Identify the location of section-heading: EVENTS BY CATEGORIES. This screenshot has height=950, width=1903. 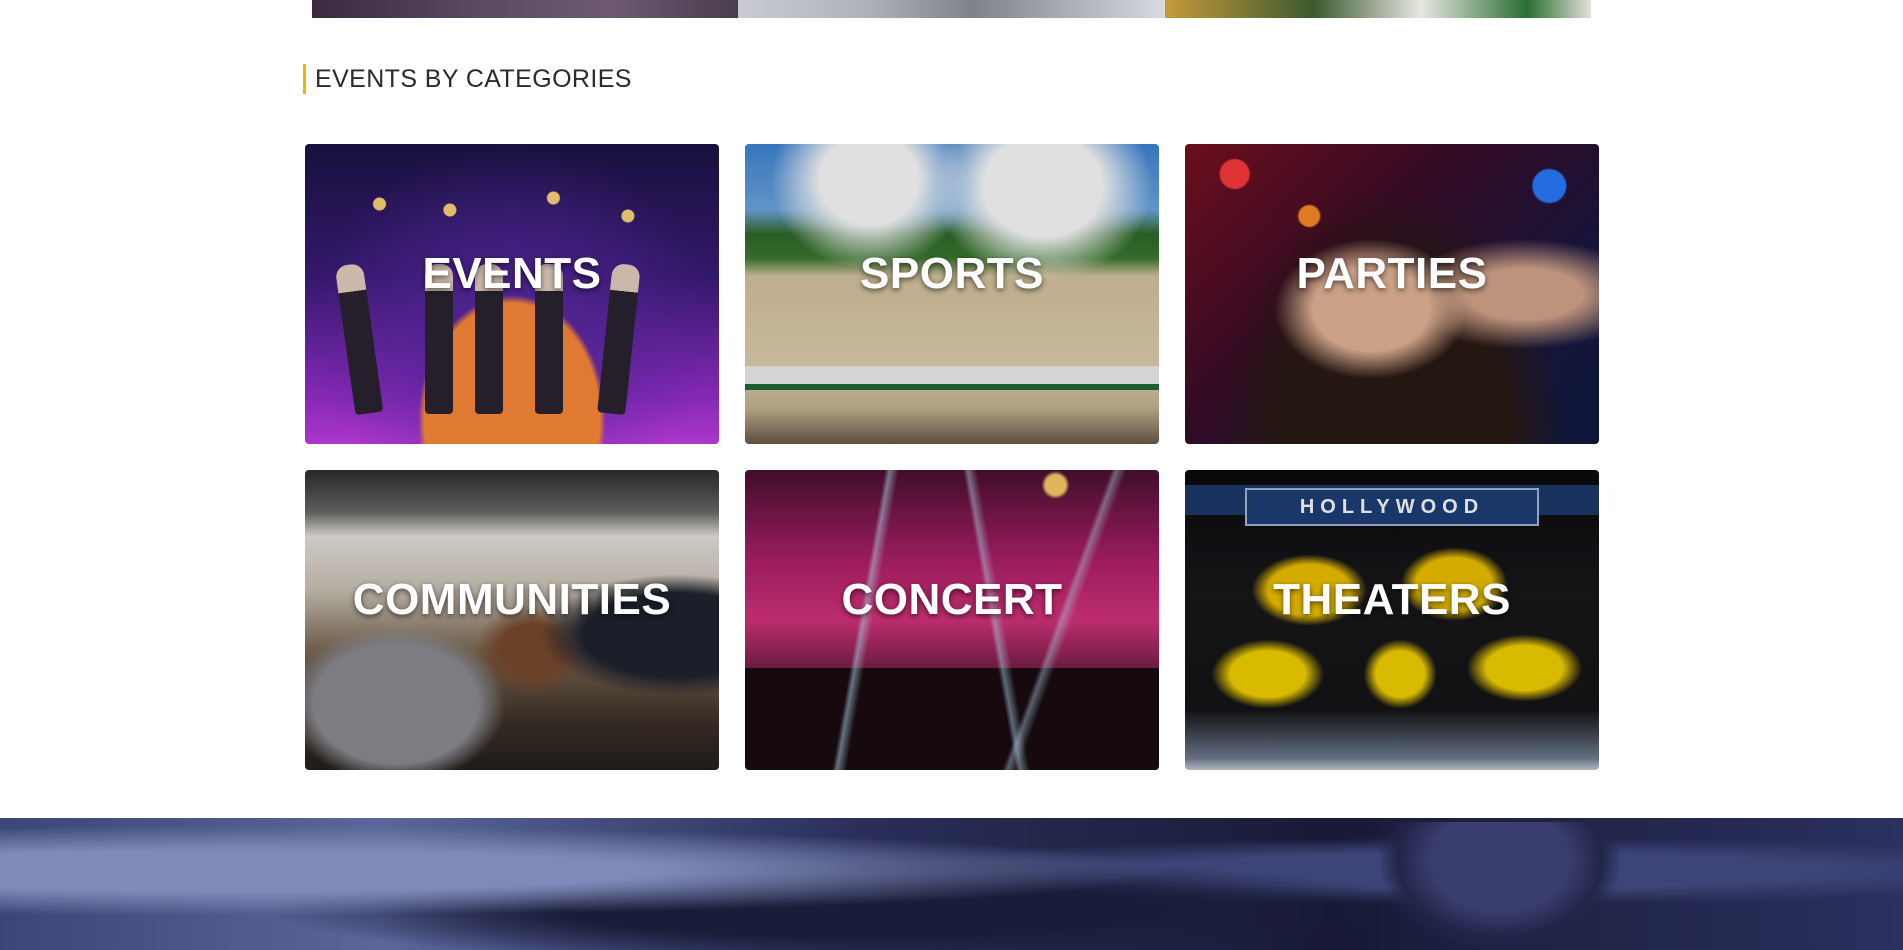
(467, 79).